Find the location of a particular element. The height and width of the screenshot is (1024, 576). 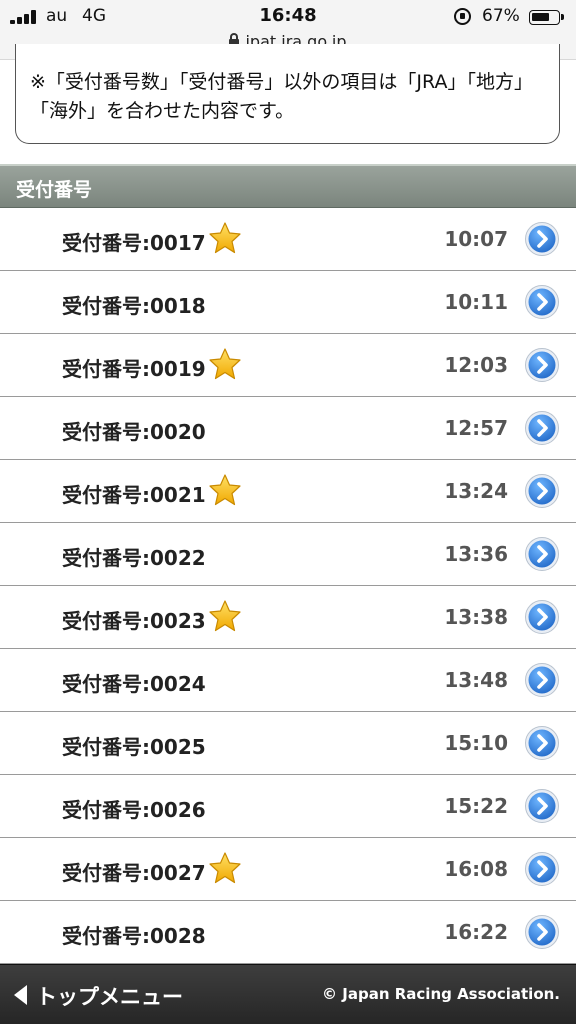

receipt-time: 16:08 is located at coordinates (476, 869).